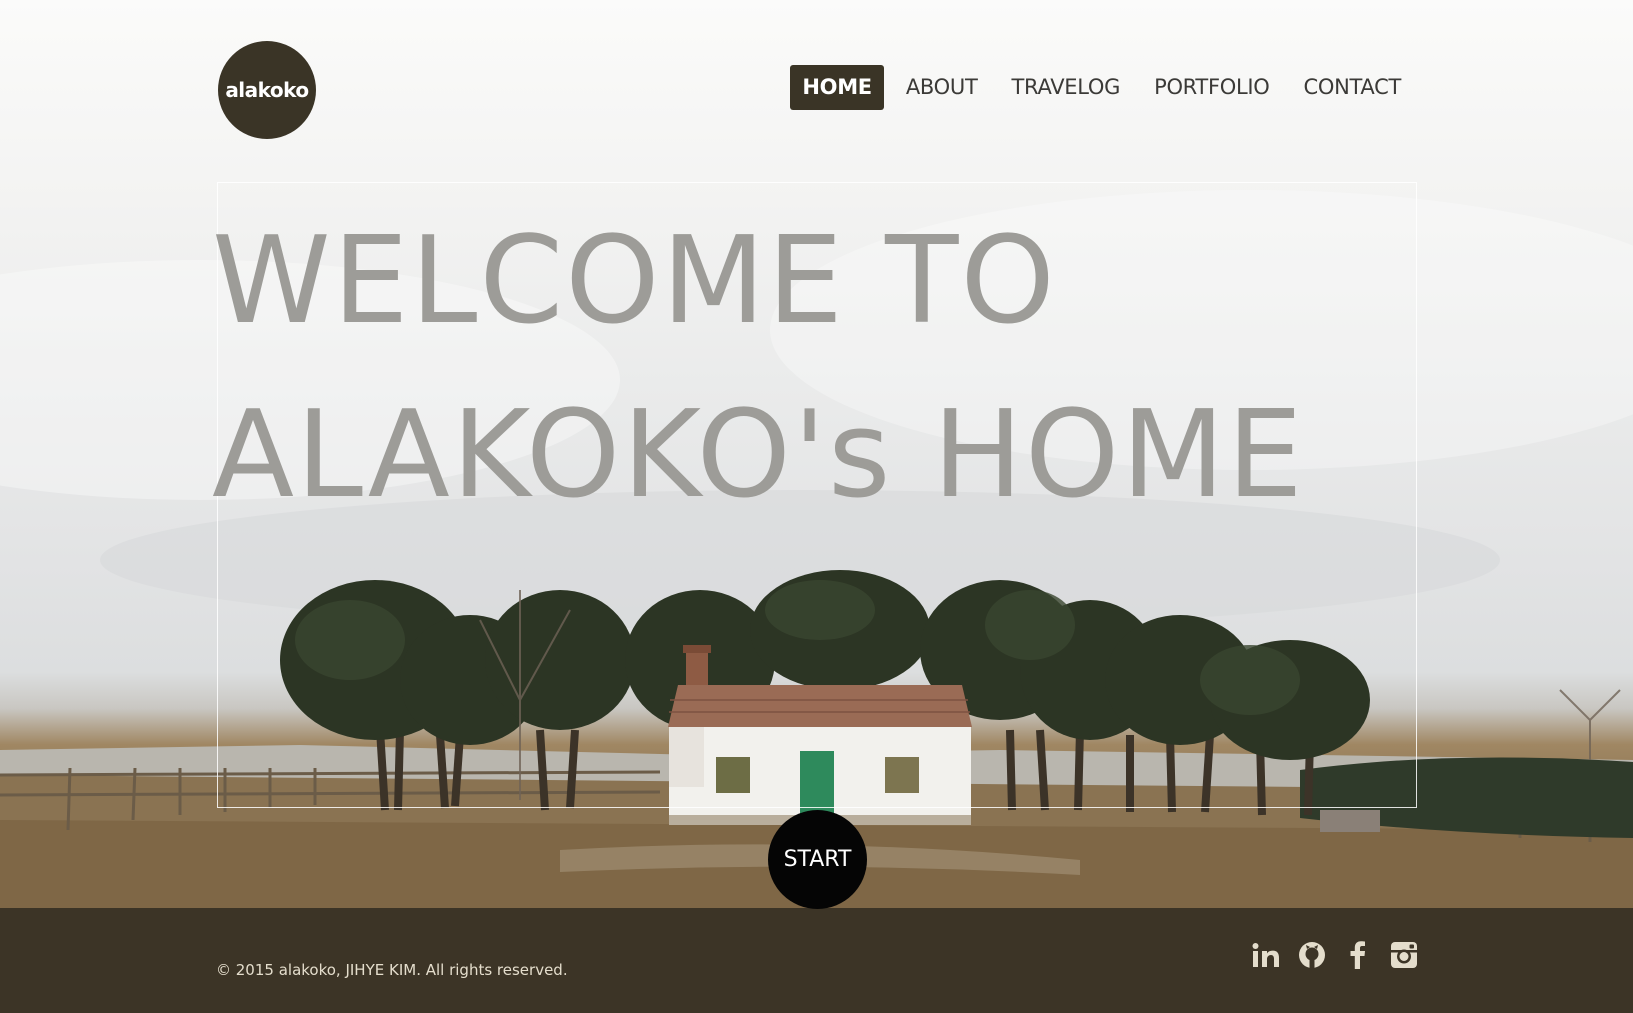 This screenshot has width=1633, height=1013. Describe the element at coordinates (1211, 87) in the screenshot. I see `nav-item-portfolio: PORTFOLIO` at that location.